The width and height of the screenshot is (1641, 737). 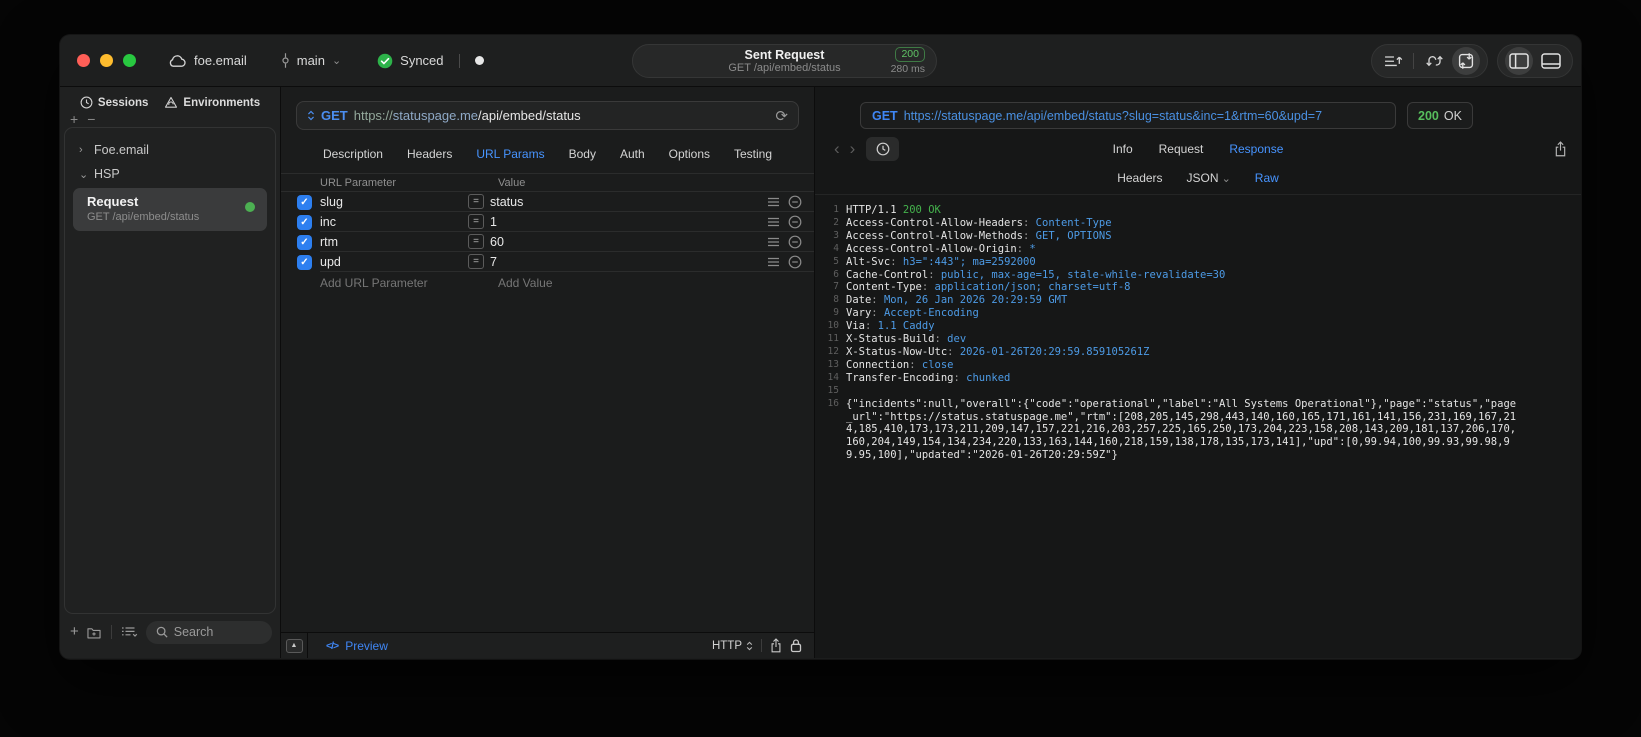 What do you see at coordinates (624, 222) in the screenshot?
I see `param-value: 1` at bounding box center [624, 222].